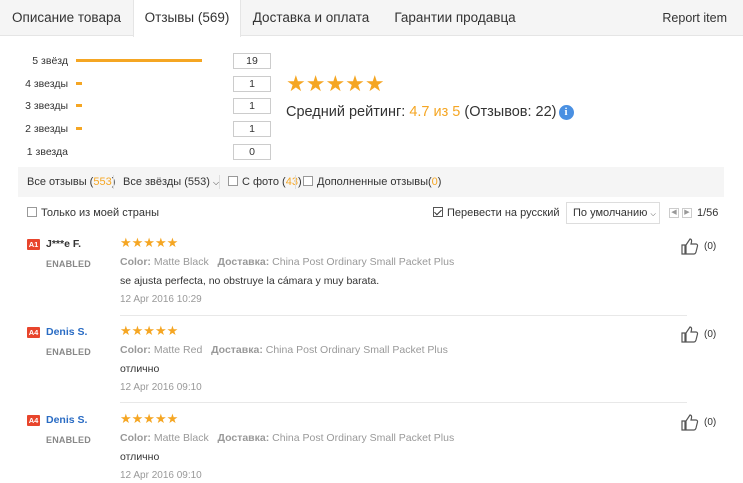 The height and width of the screenshot is (483, 743). I want to click on filter-count: 43, so click(291, 182).